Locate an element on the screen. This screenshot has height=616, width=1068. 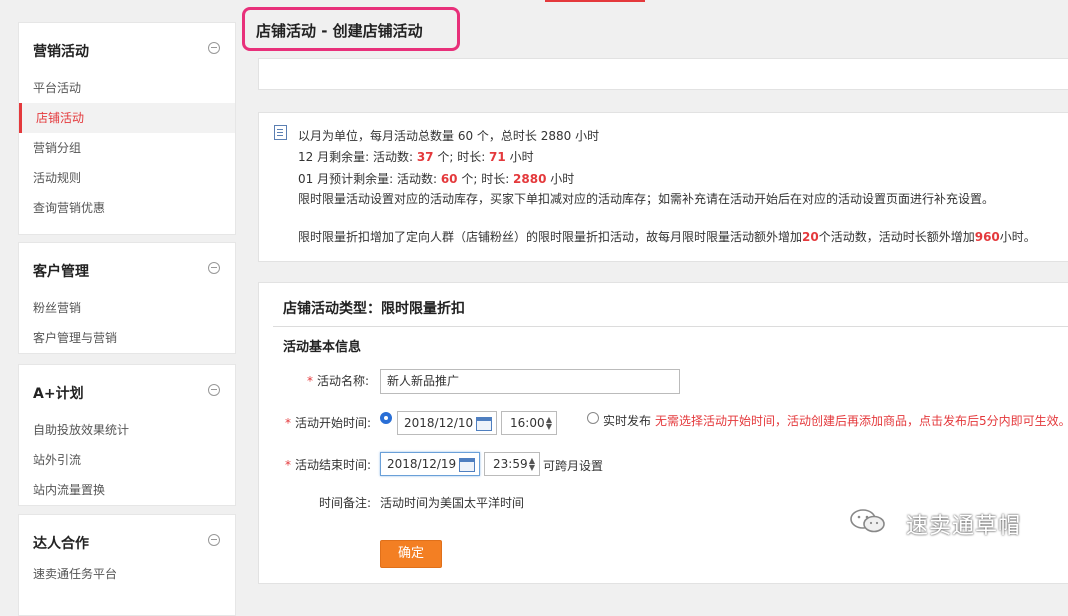
label-text: 活动开始时间: is located at coordinates (333, 423).